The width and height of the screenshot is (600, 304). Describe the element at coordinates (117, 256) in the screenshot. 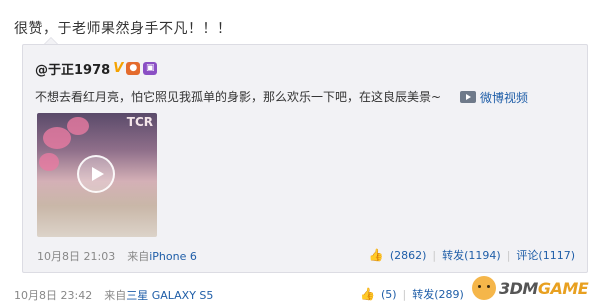

I see `original-meta: 10月8日 21:03 来自iPhone 6` at that location.